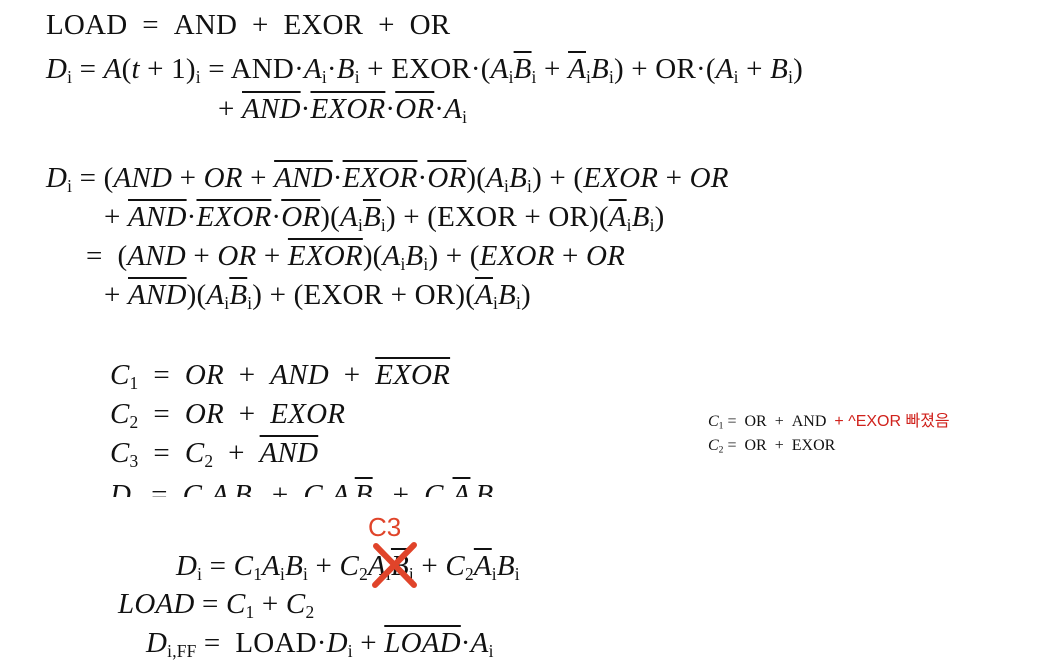 The width and height of the screenshot is (1055, 668). I want to click on cross-out-icon, so click(394, 565).